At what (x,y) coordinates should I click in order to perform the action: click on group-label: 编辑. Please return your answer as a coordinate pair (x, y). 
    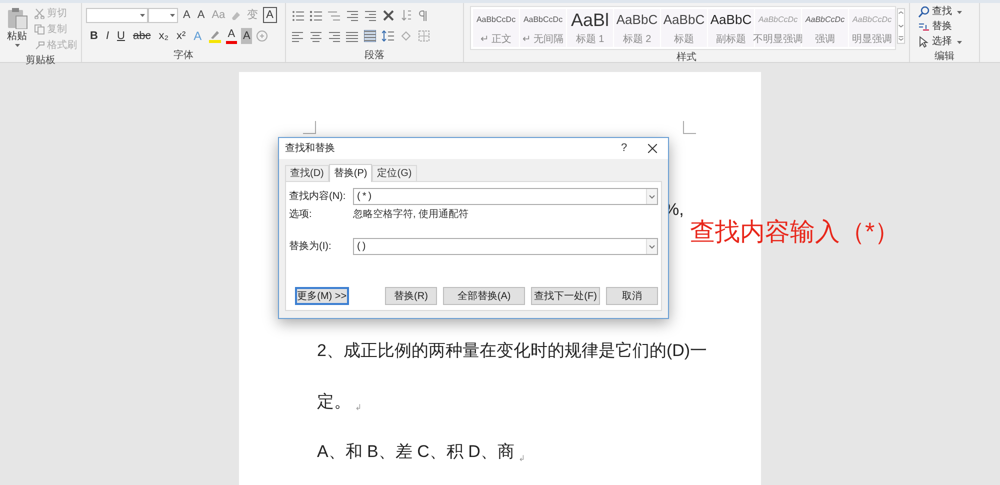
    Looking at the image, I should click on (944, 57).